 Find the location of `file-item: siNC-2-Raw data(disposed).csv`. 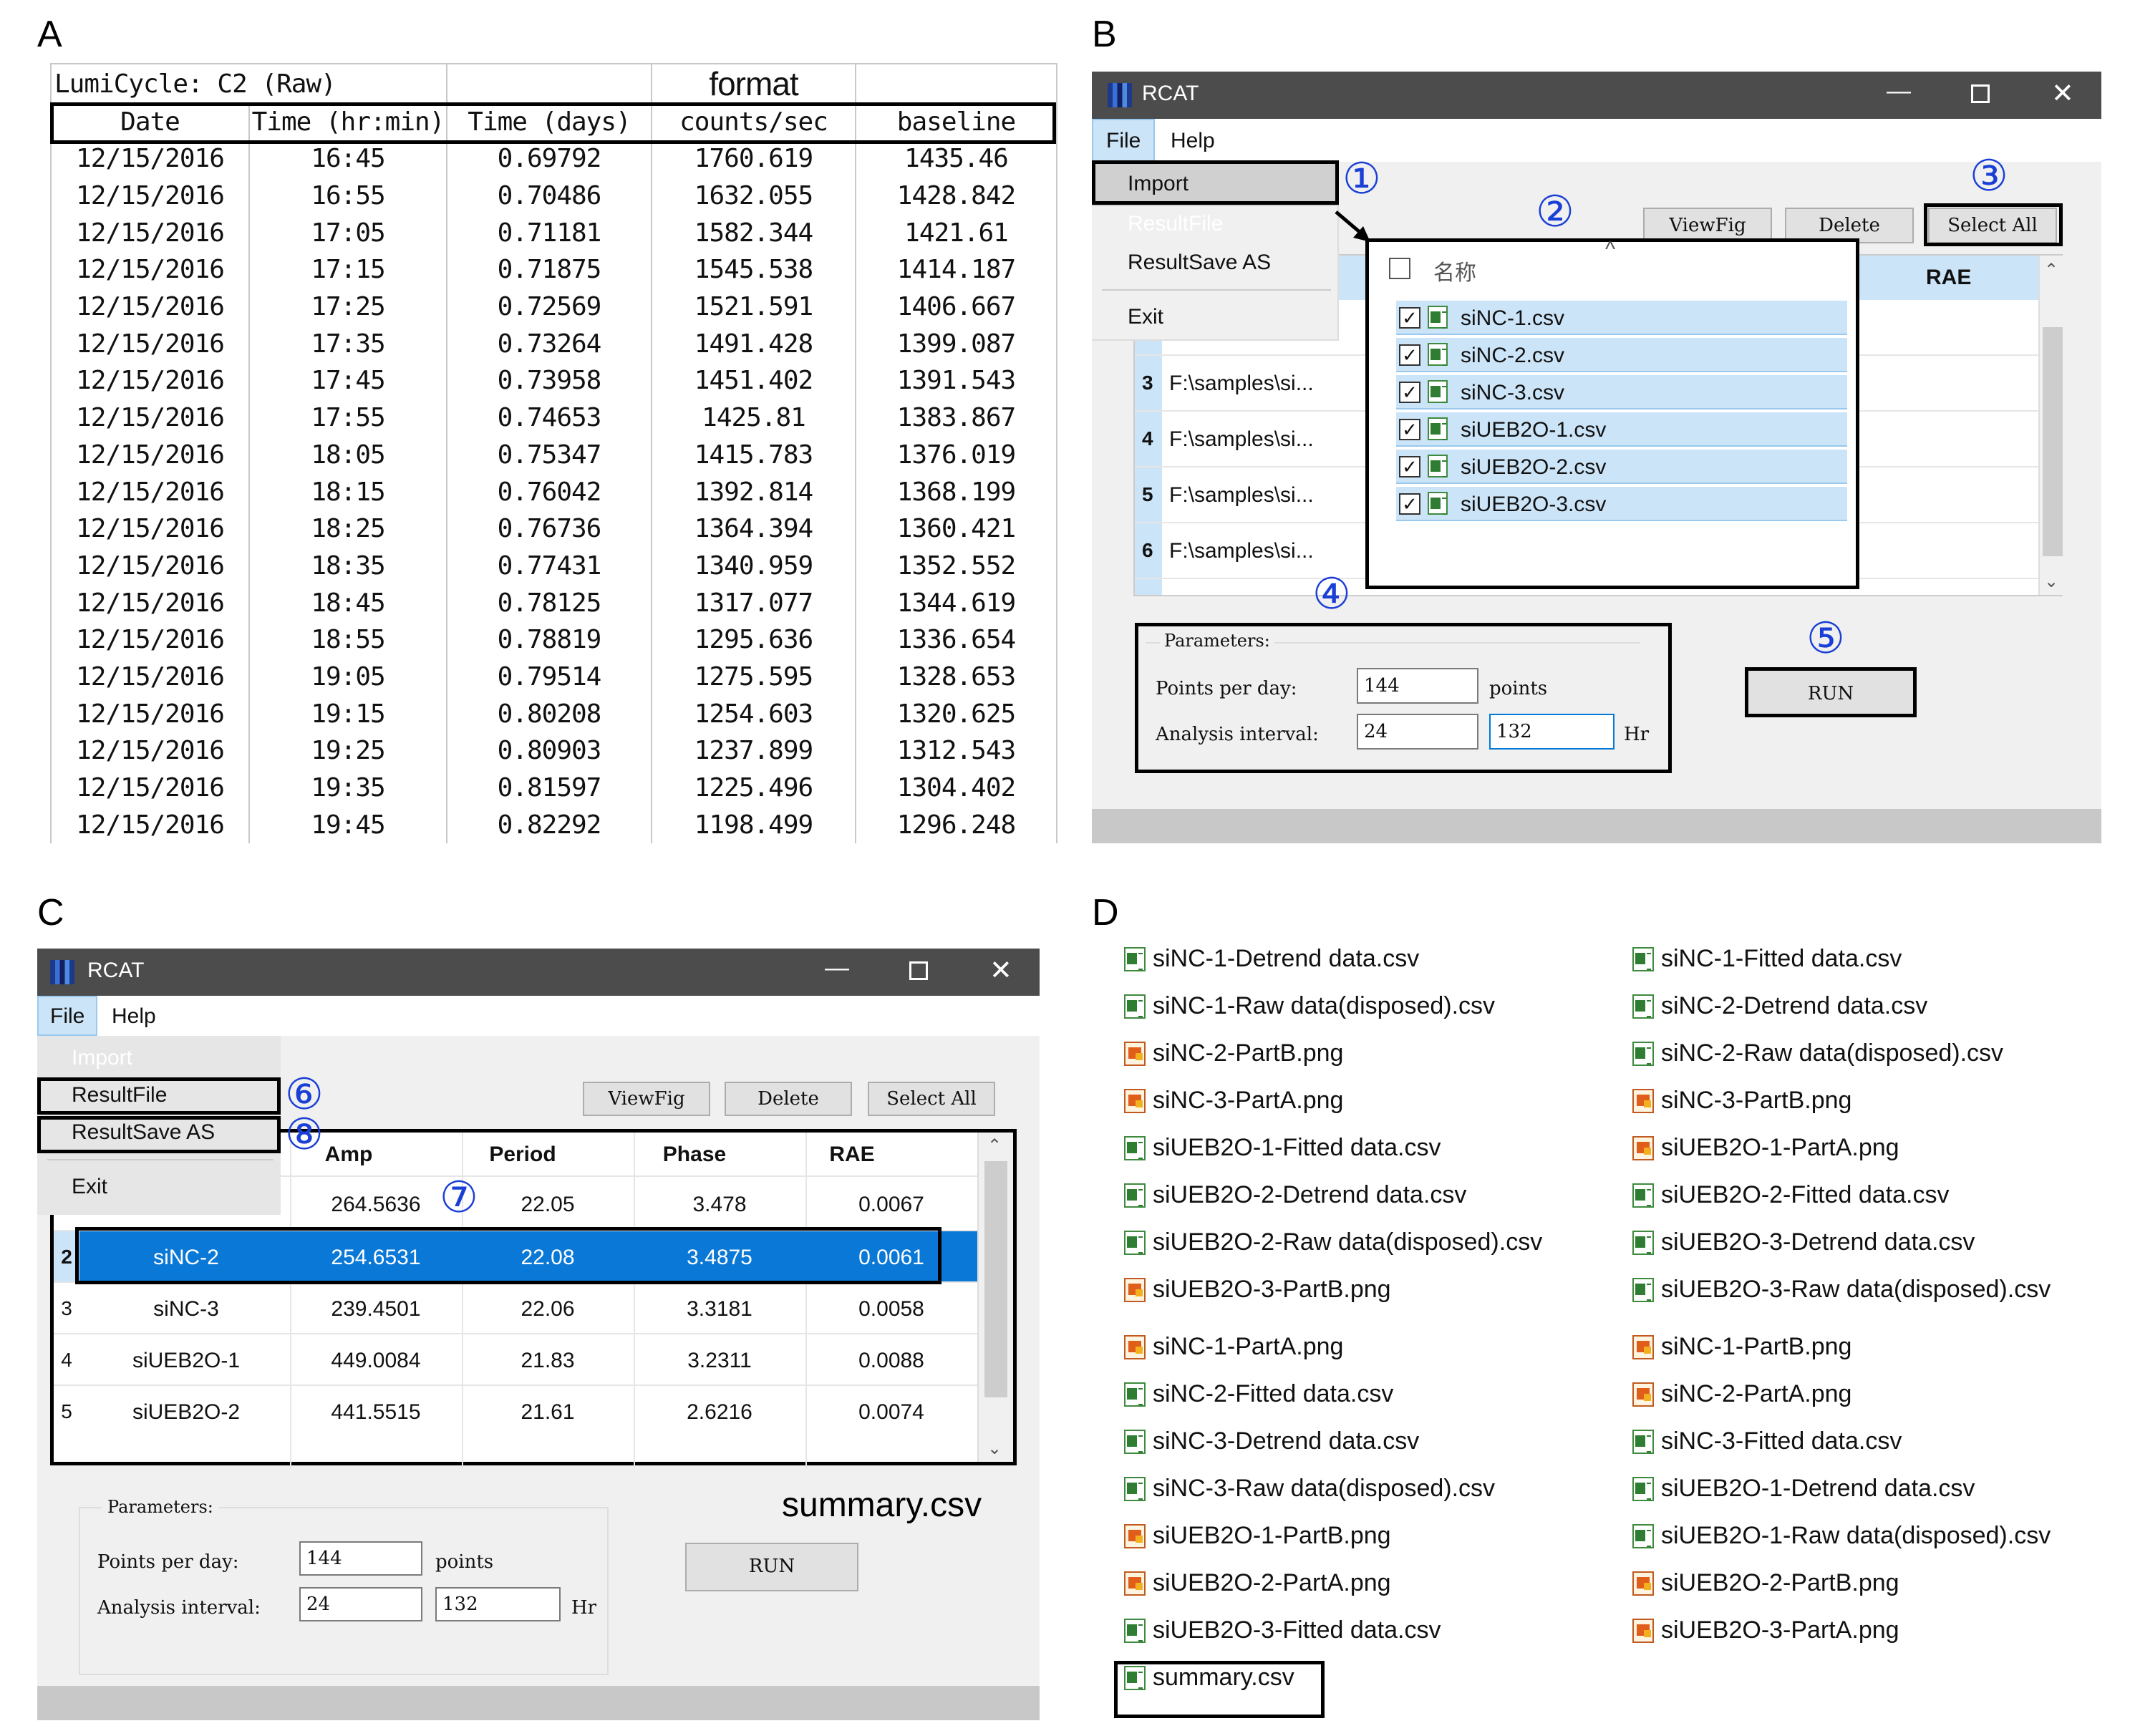

file-item: siNC-2-Raw data(disposed).csv is located at coordinates (1817, 1053).